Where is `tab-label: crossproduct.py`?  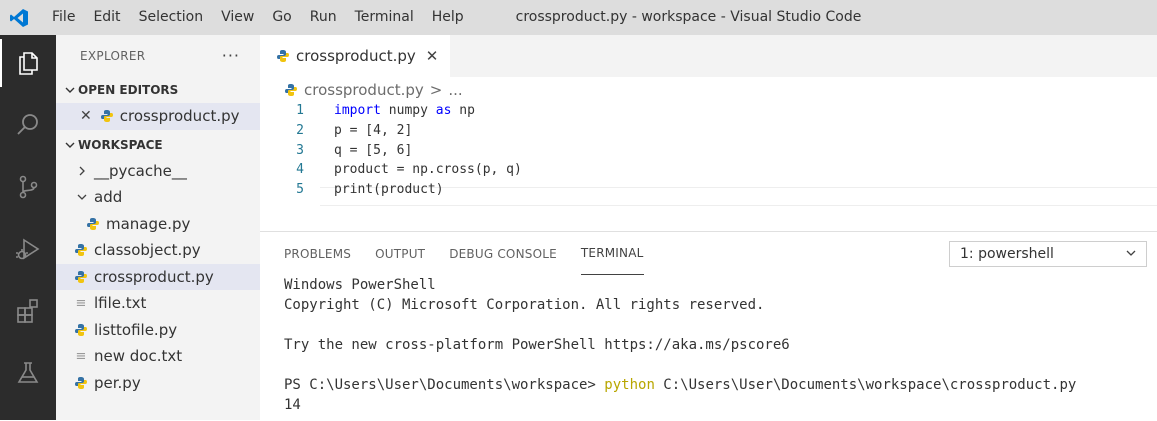
tab-label: crossproduct.py is located at coordinates (356, 56).